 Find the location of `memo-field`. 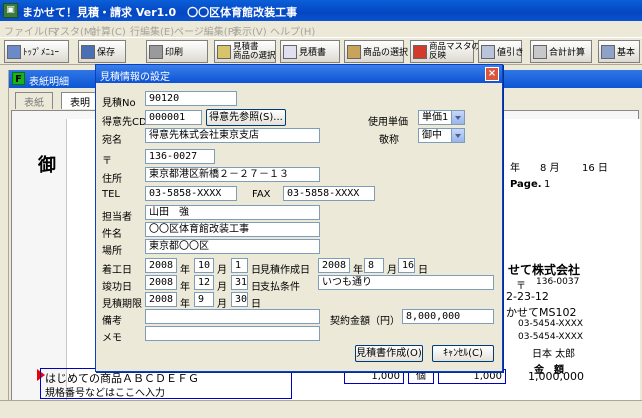

memo-field is located at coordinates (232, 333).